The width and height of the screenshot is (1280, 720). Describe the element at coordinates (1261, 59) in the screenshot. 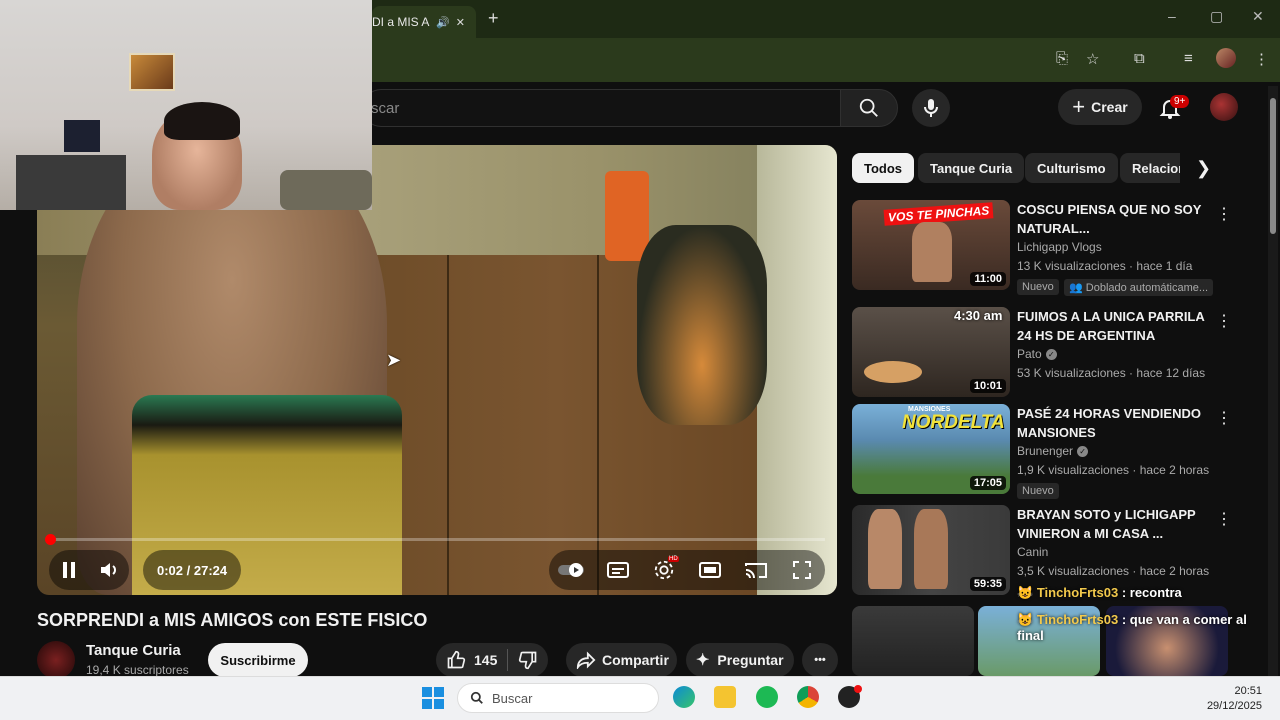

I see `browser-menu-icon: ⋮` at that location.